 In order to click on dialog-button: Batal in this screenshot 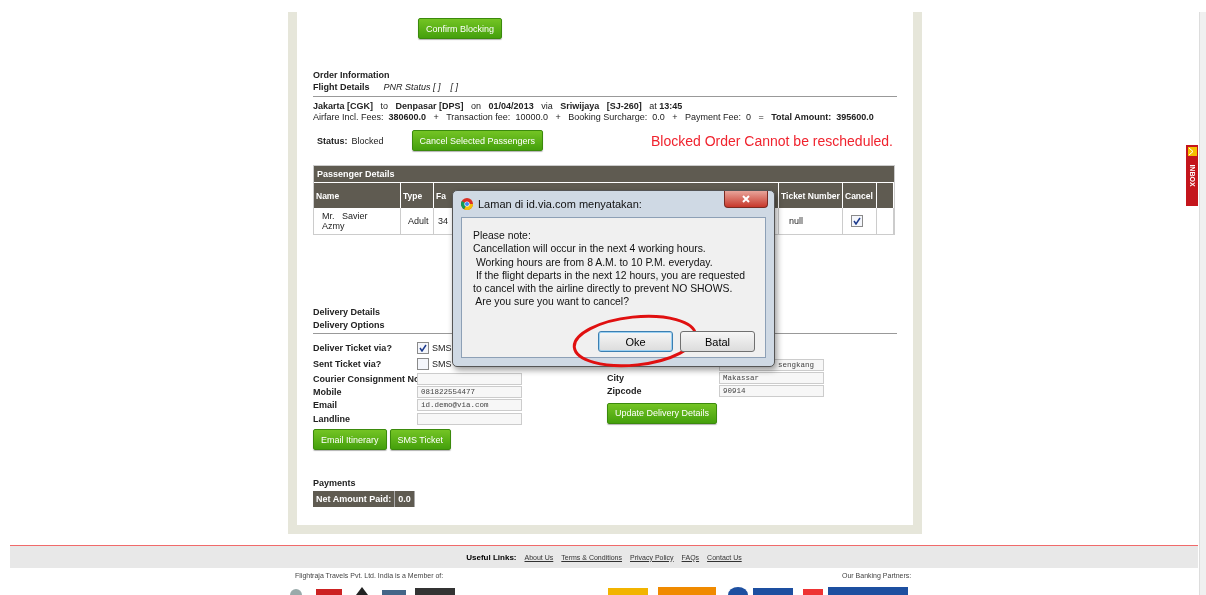, I will do `click(717, 341)`.